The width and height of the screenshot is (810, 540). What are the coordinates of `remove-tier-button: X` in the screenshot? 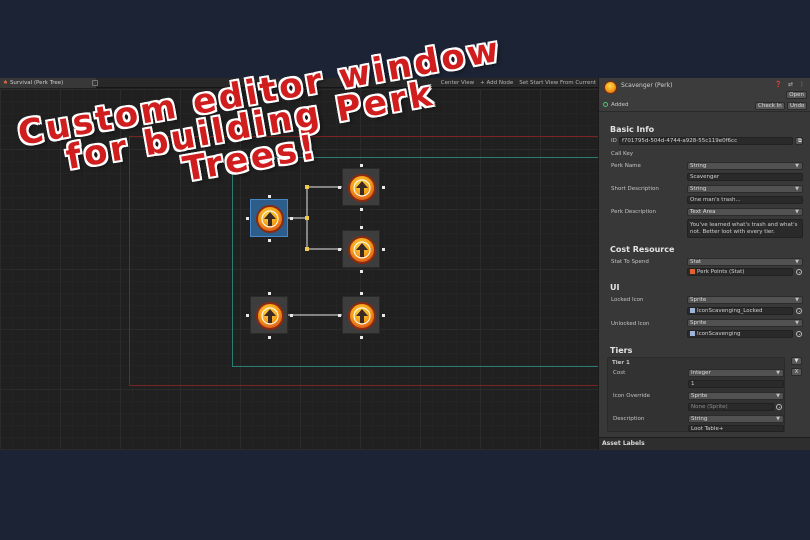 It's located at (796, 372).